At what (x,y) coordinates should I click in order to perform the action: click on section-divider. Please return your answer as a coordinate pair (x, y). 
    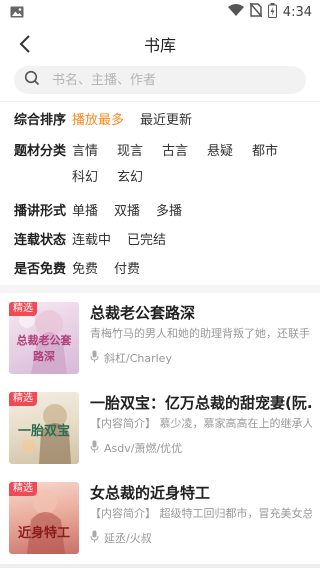
    Looking at the image, I should click on (160, 289).